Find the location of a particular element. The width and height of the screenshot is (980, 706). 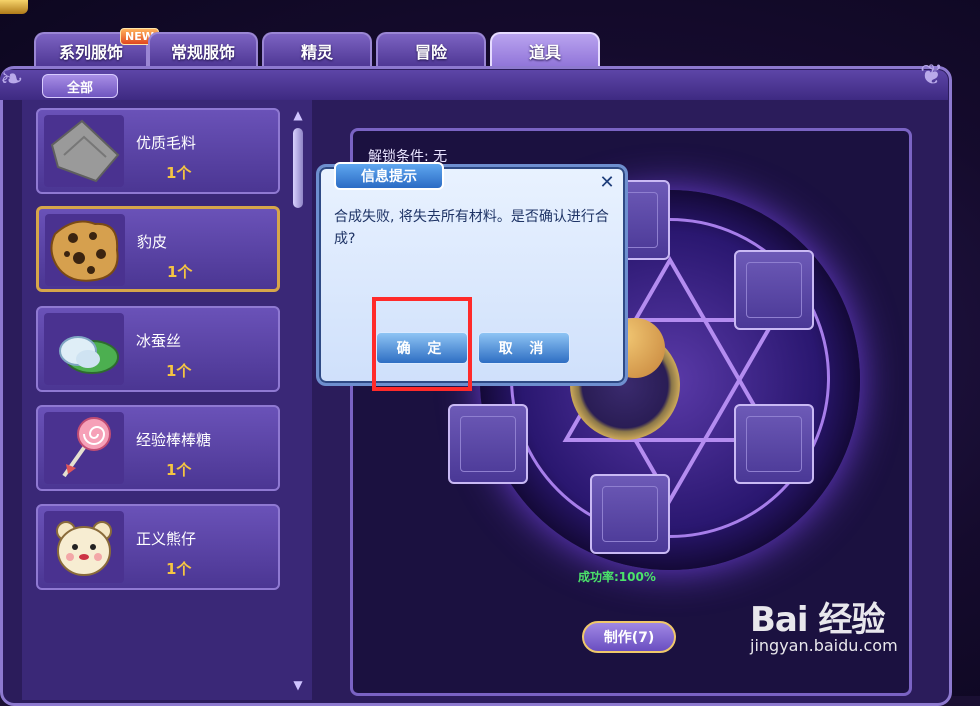

watermark-site: jingyan.baidu.com is located at coordinates (824, 645).